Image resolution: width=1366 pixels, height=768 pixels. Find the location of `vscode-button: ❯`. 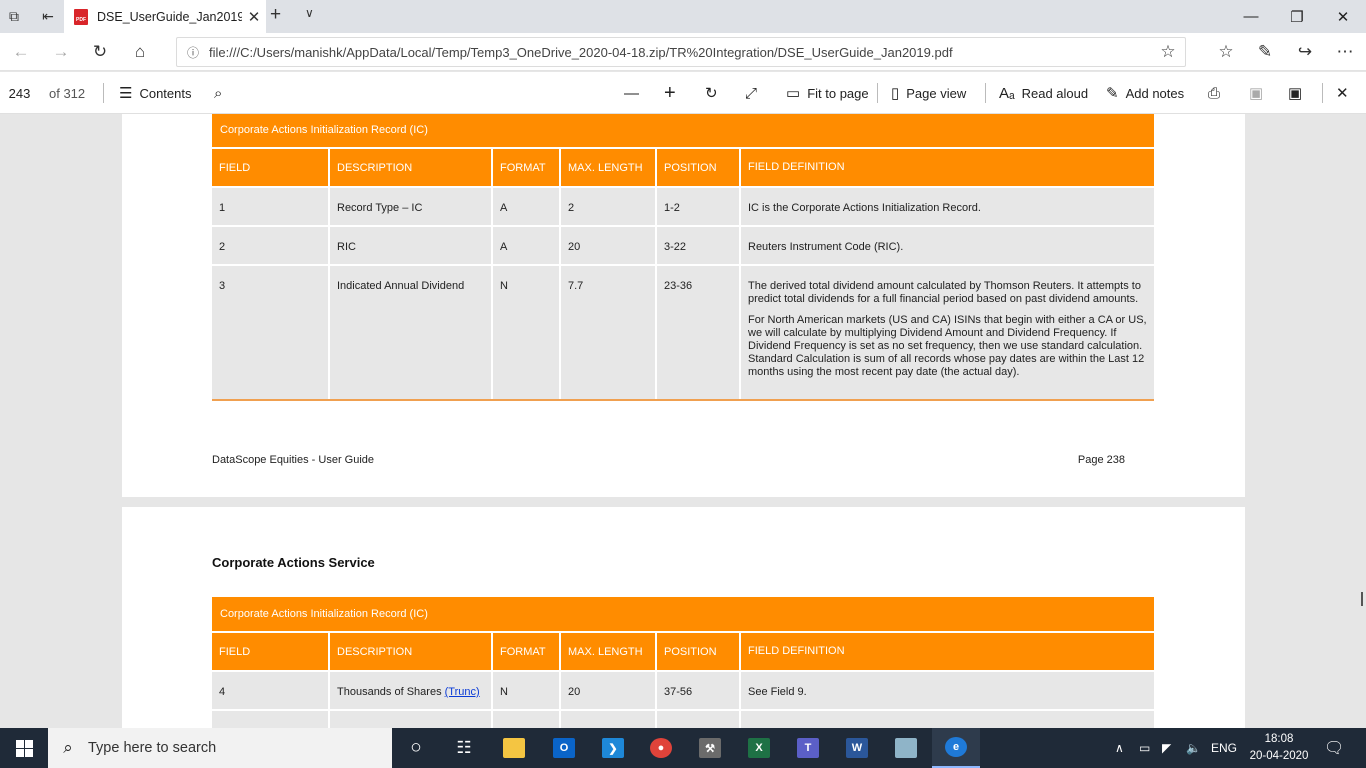

vscode-button: ❯ is located at coordinates (613, 748).